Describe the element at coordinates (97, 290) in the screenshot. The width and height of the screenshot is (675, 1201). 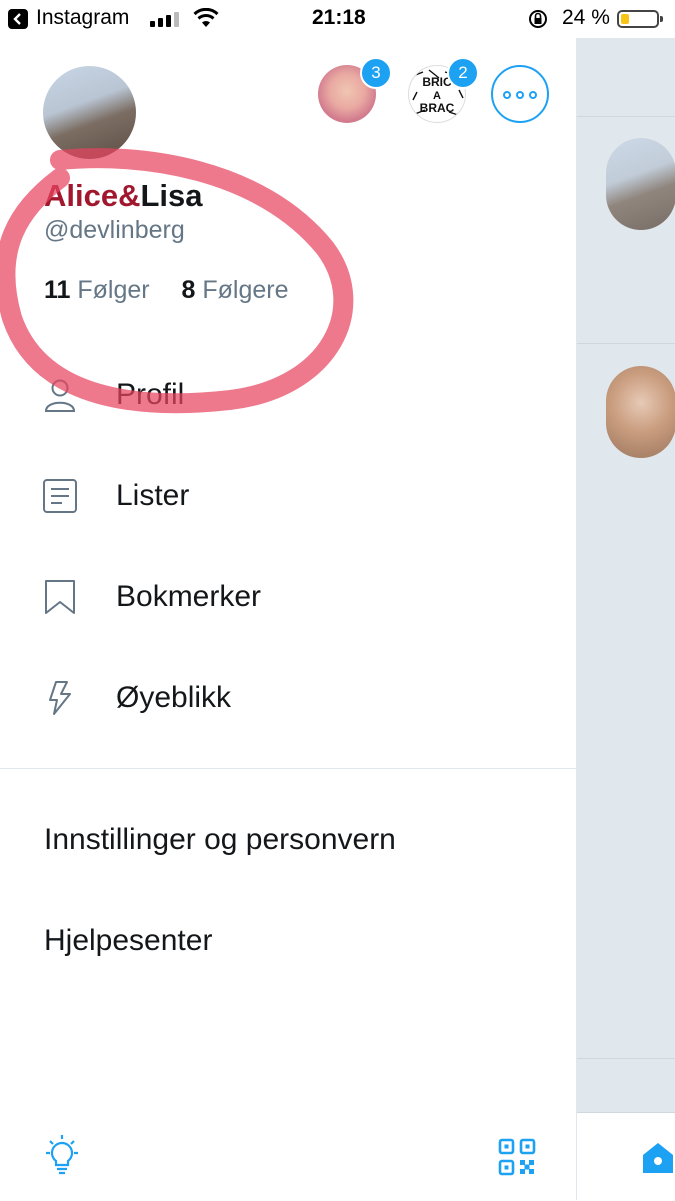
I see `following-link: 11 Følger` at that location.